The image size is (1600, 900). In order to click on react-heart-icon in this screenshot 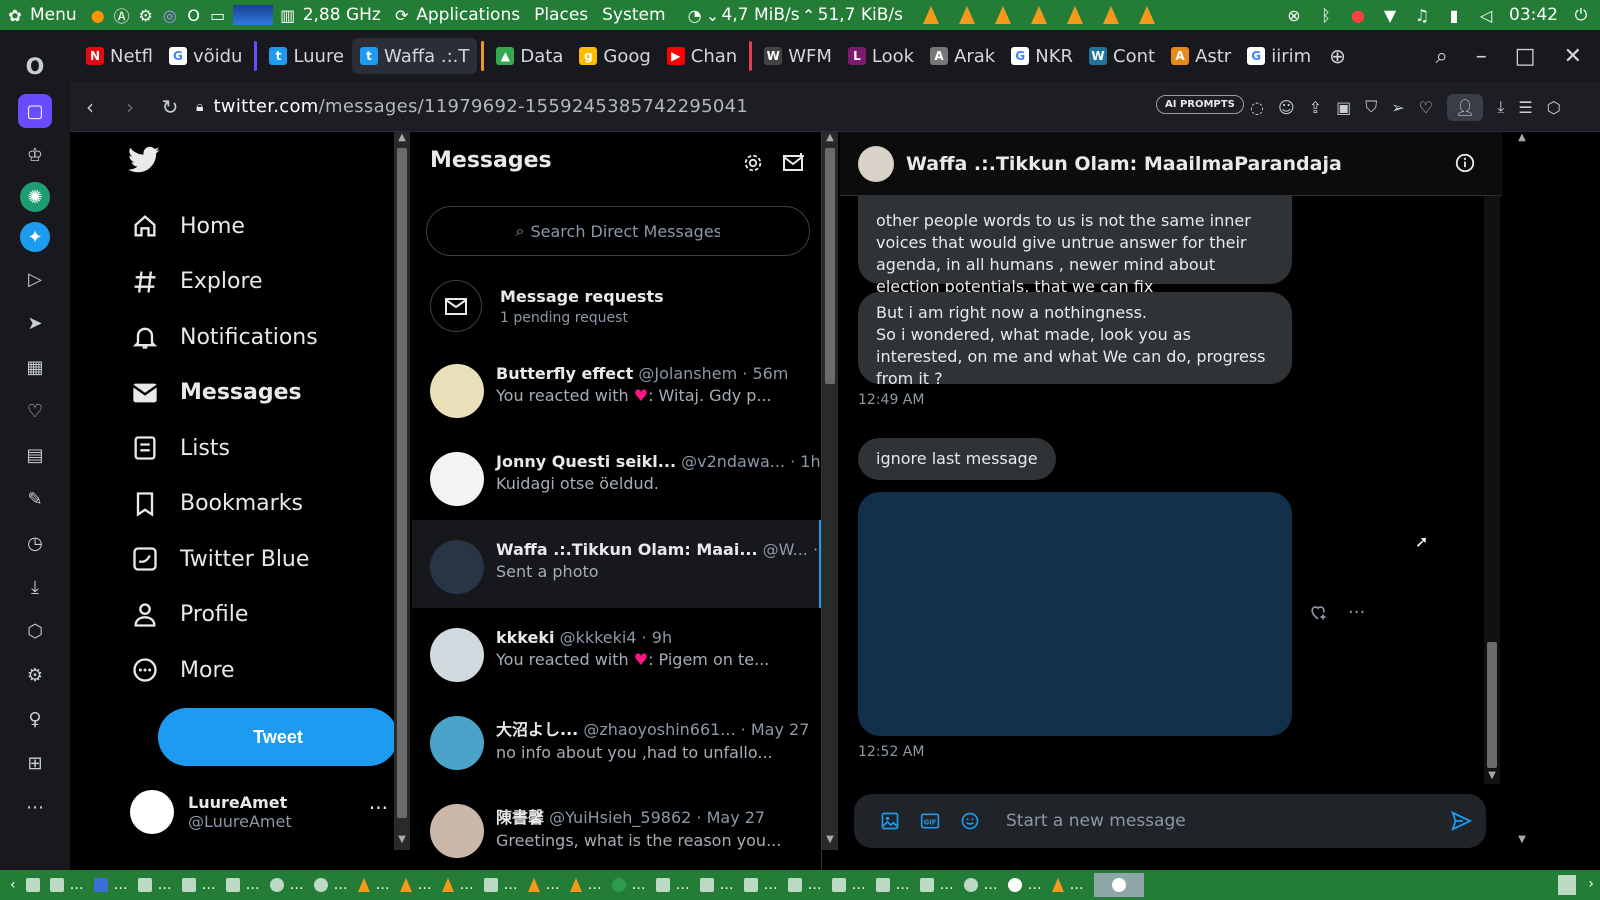, I will do `click(1318, 614)`.